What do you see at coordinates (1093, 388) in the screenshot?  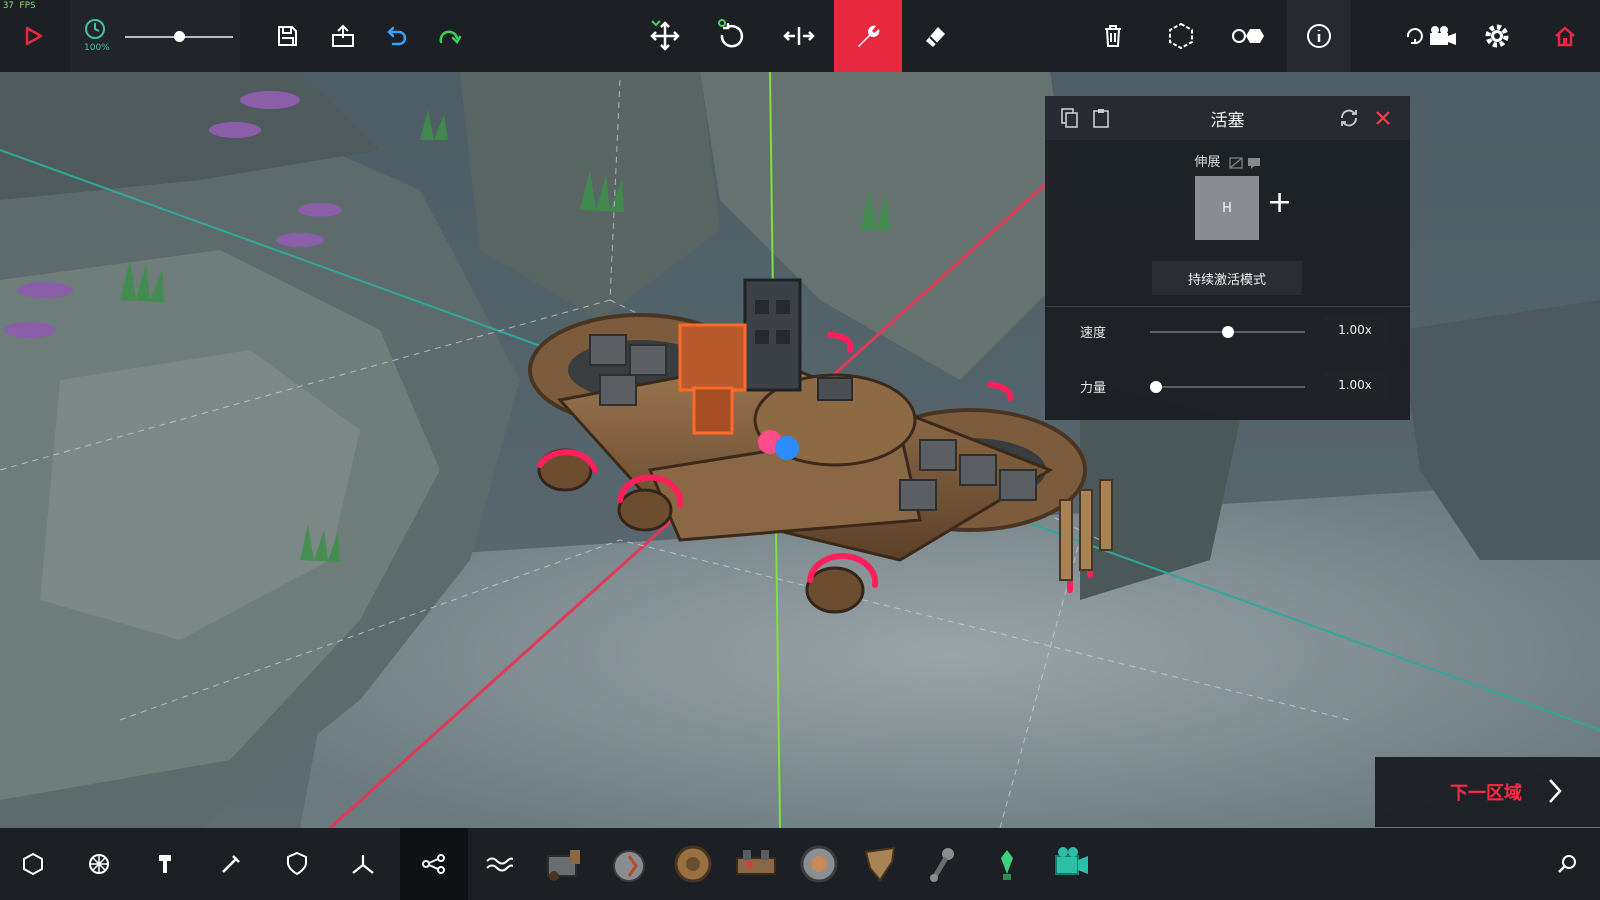 I see `force-label: 力量` at bounding box center [1093, 388].